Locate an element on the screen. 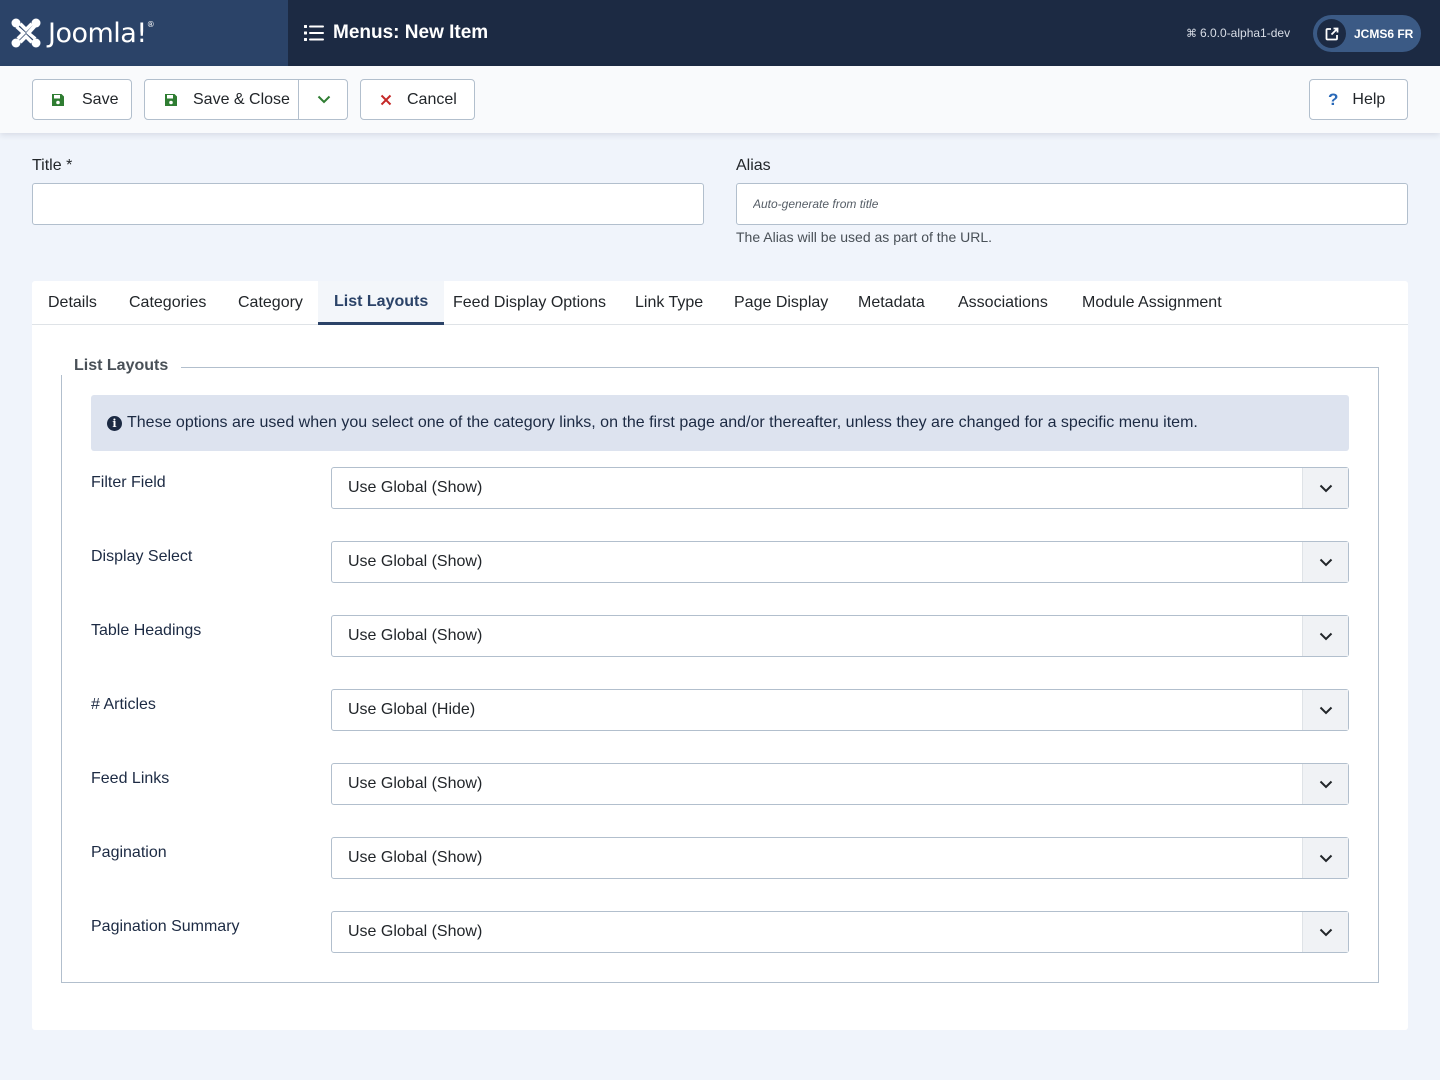 The height and width of the screenshot is (1080, 1440). articles-count-label: # Articles is located at coordinates (123, 704).